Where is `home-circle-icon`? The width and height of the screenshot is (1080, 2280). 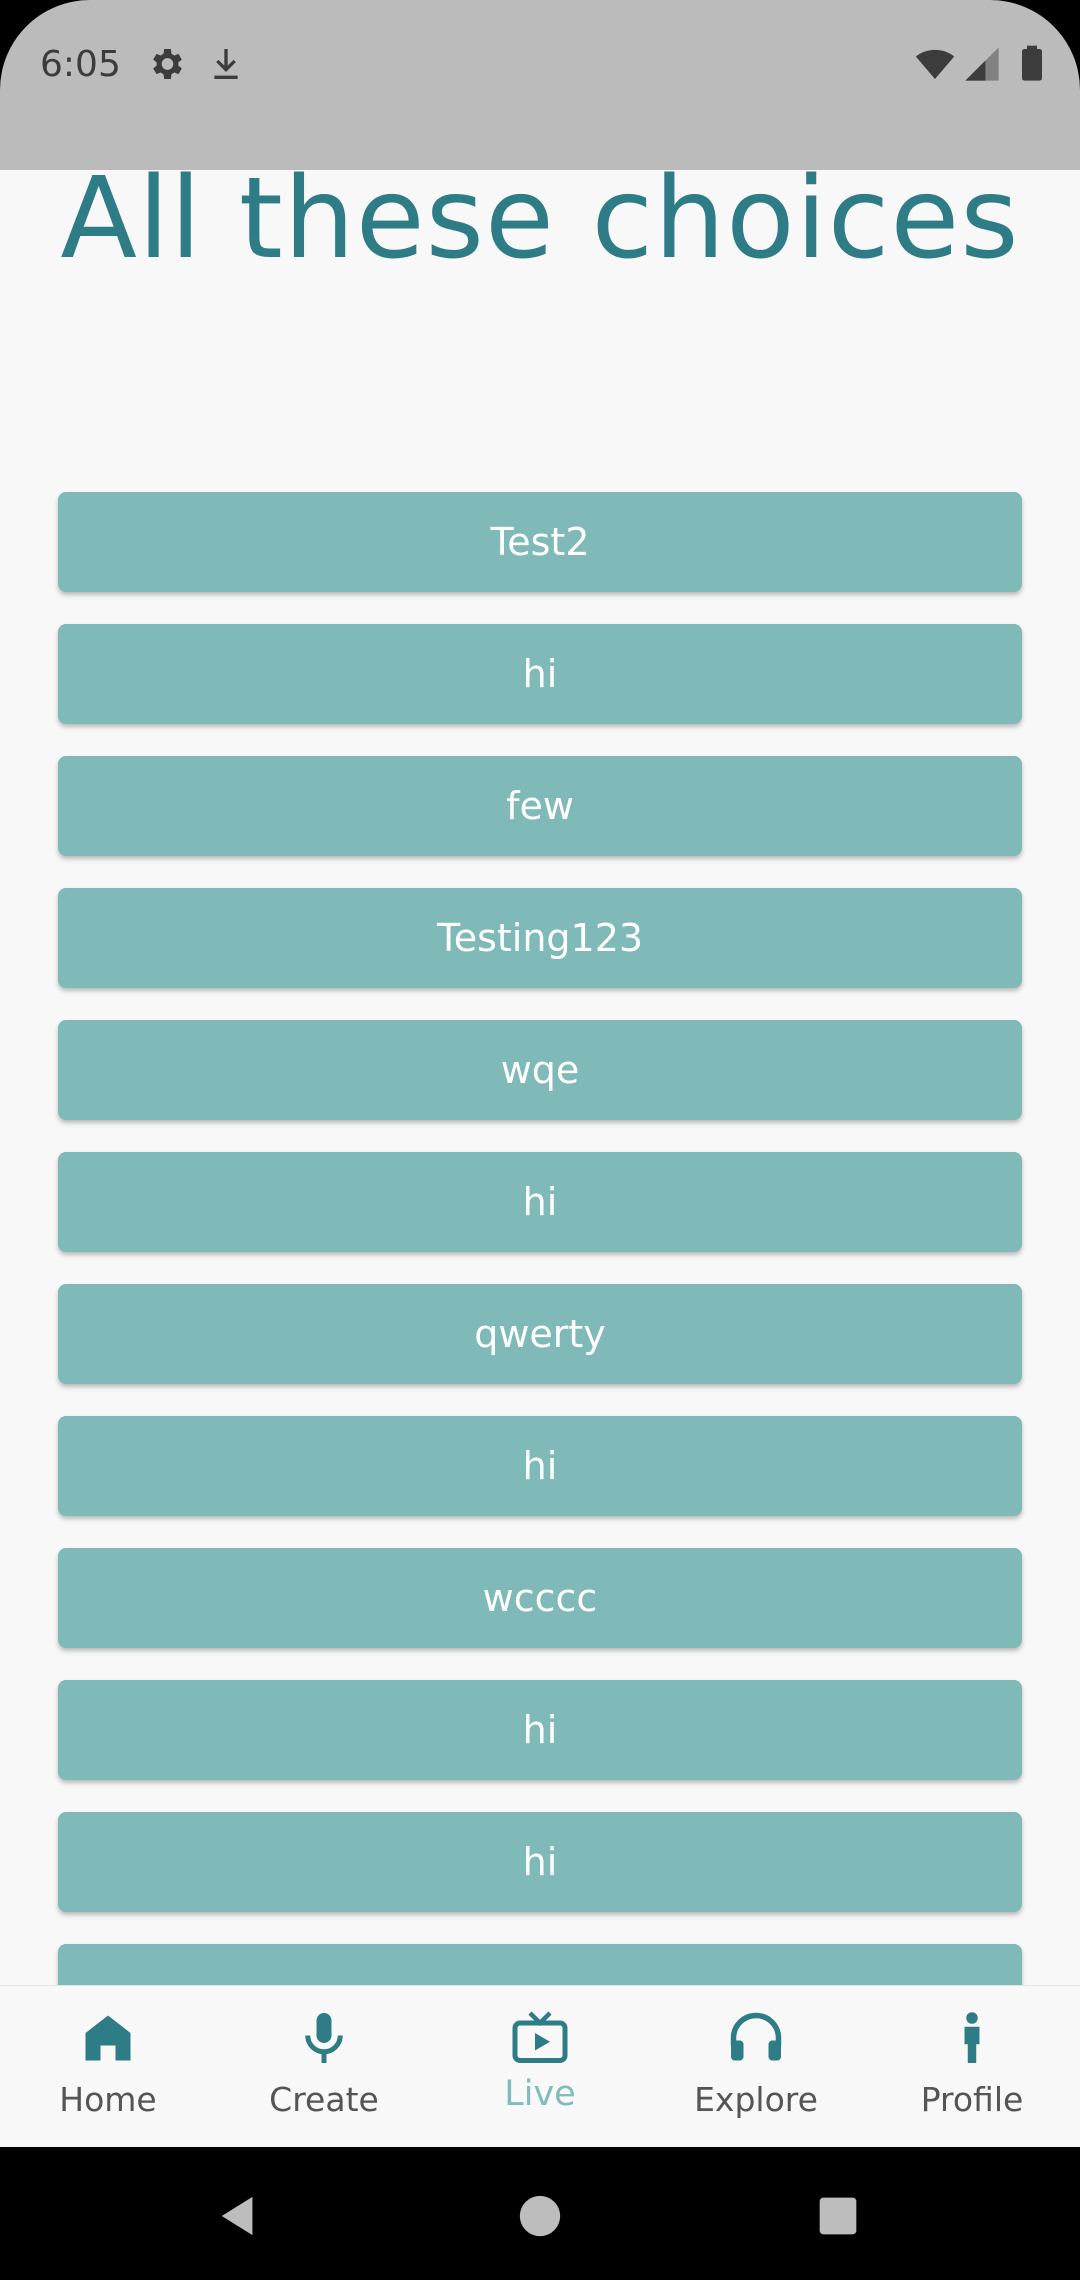 home-circle-icon is located at coordinates (540, 2216).